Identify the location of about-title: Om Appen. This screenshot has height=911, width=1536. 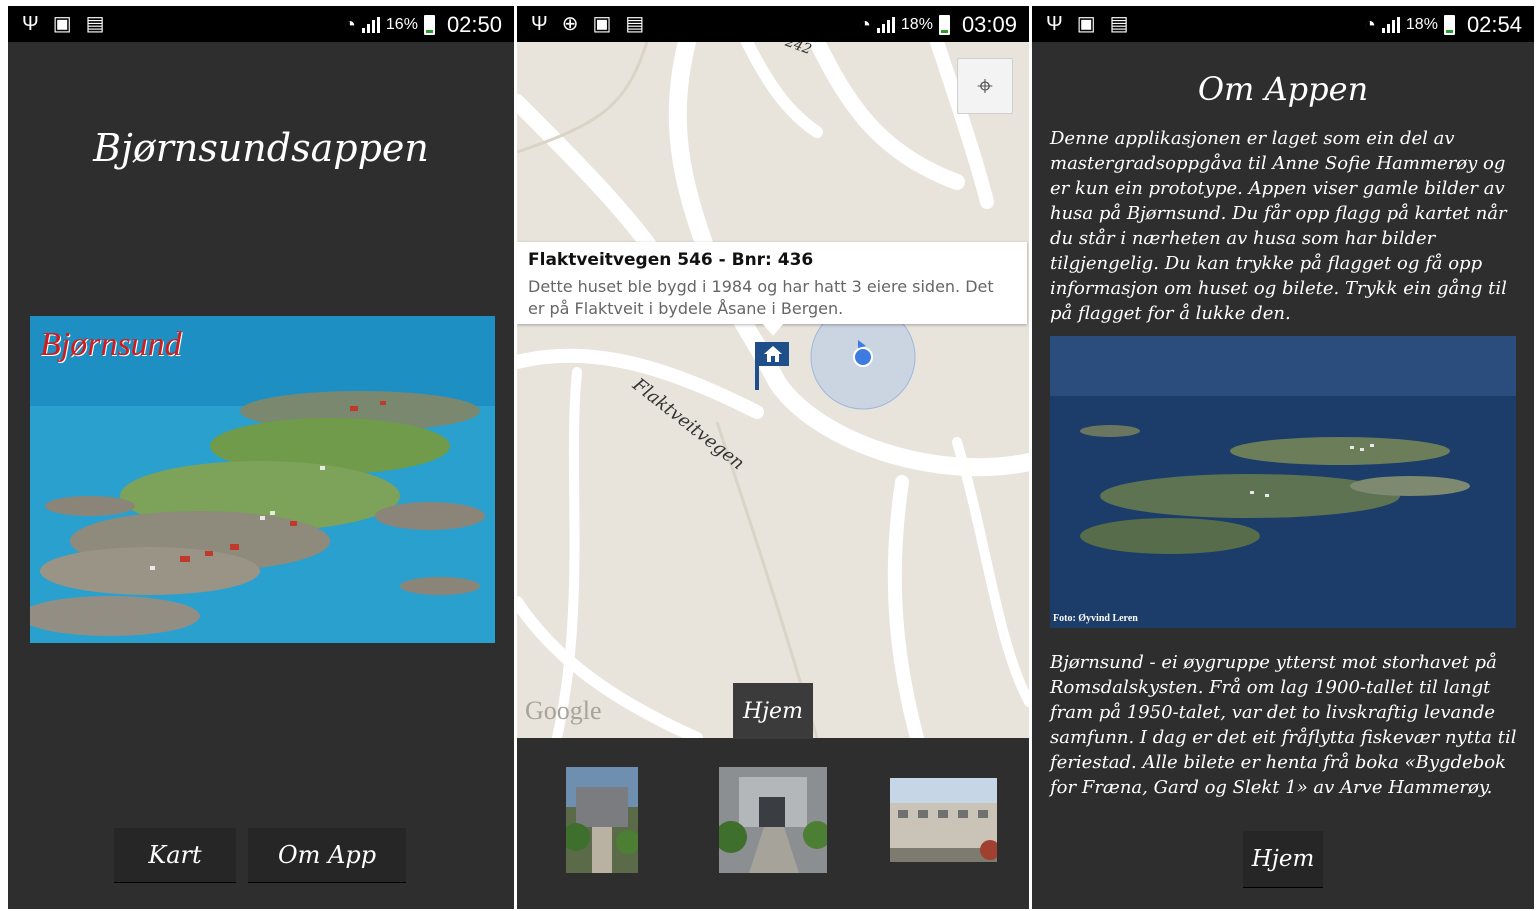
(1283, 89).